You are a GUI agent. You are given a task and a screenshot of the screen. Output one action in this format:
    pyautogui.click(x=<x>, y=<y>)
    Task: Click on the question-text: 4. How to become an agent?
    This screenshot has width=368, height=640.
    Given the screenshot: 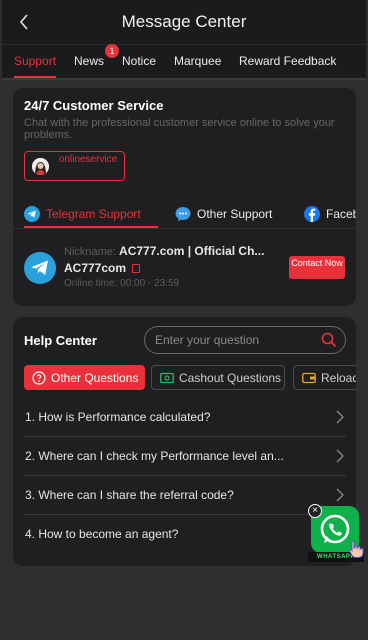 What is the action you would take?
    pyautogui.click(x=102, y=534)
    